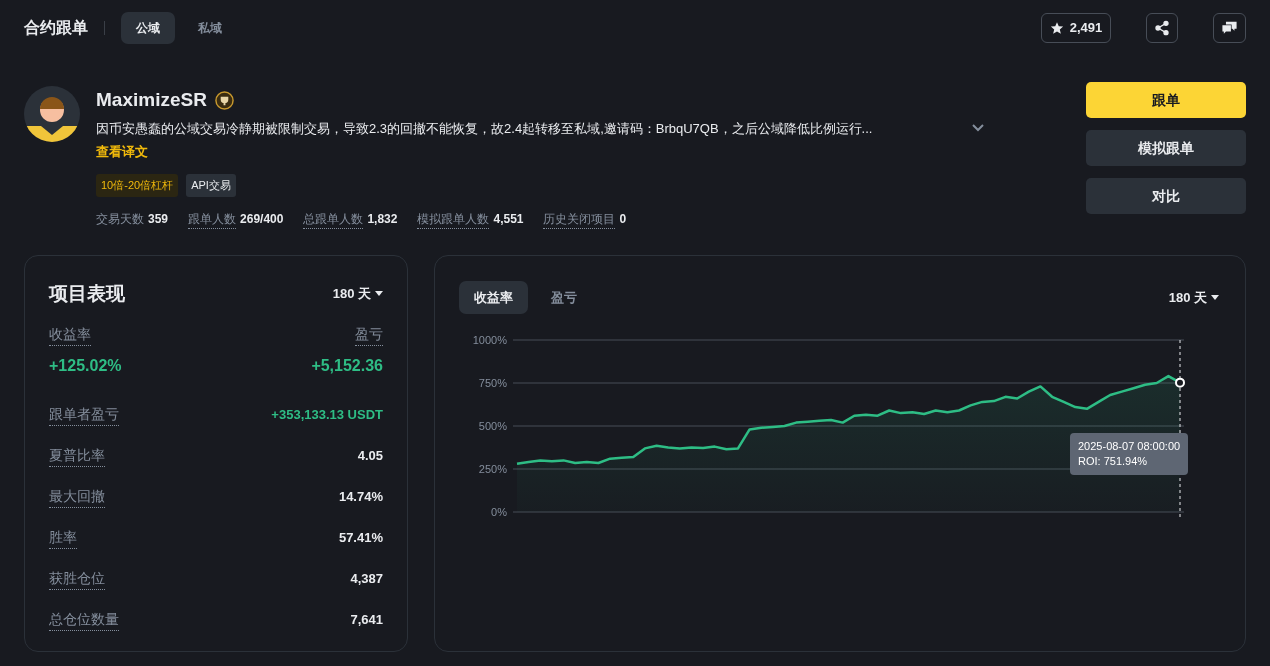  Describe the element at coordinates (492, 426) in the screenshot. I see `axis-tick-label: 500%` at that location.